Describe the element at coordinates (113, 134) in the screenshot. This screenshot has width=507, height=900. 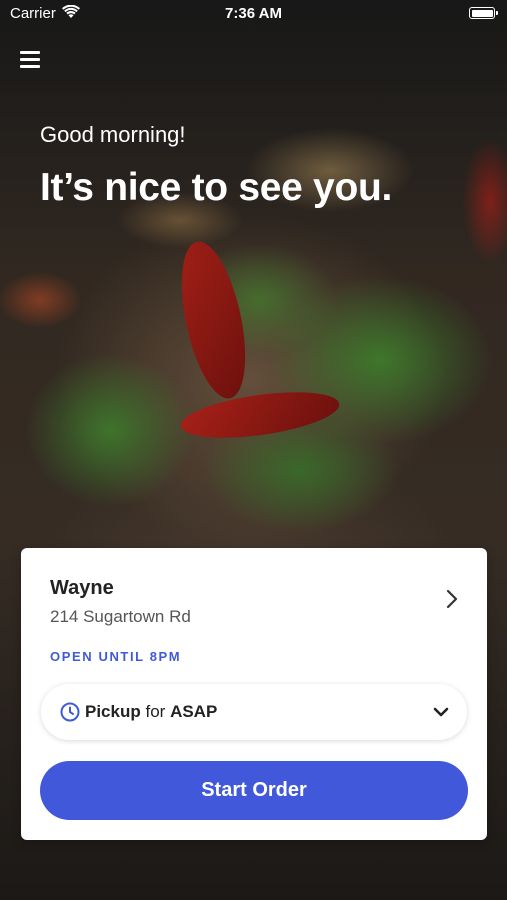
I see `greeting-text: Good morning!` at that location.